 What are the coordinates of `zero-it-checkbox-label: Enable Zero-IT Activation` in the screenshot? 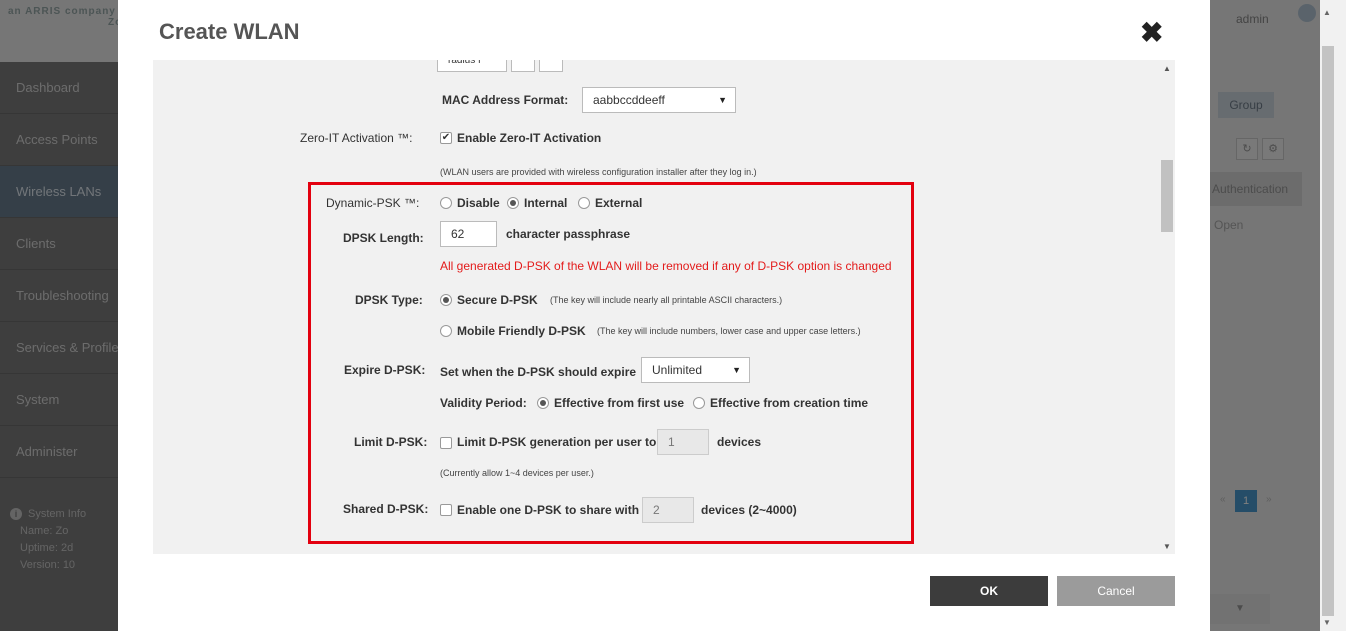 It's located at (529, 138).